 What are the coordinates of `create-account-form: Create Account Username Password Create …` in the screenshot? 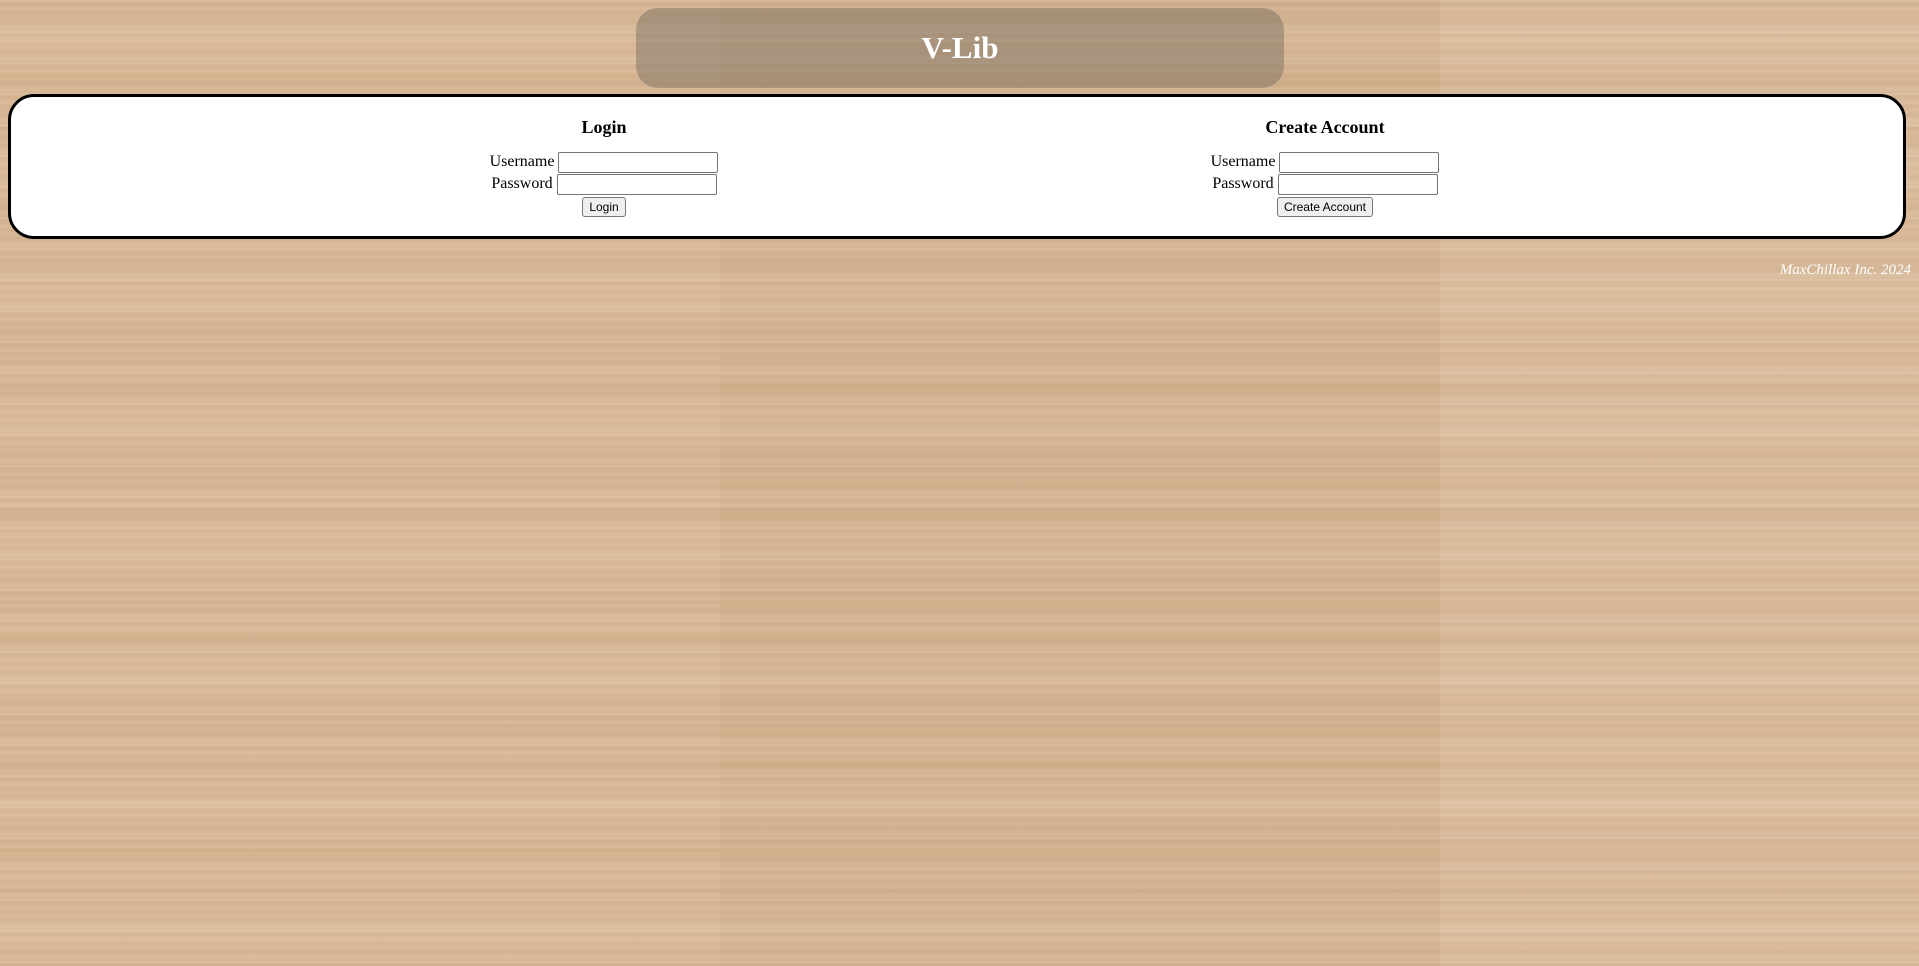 It's located at (1325, 167).